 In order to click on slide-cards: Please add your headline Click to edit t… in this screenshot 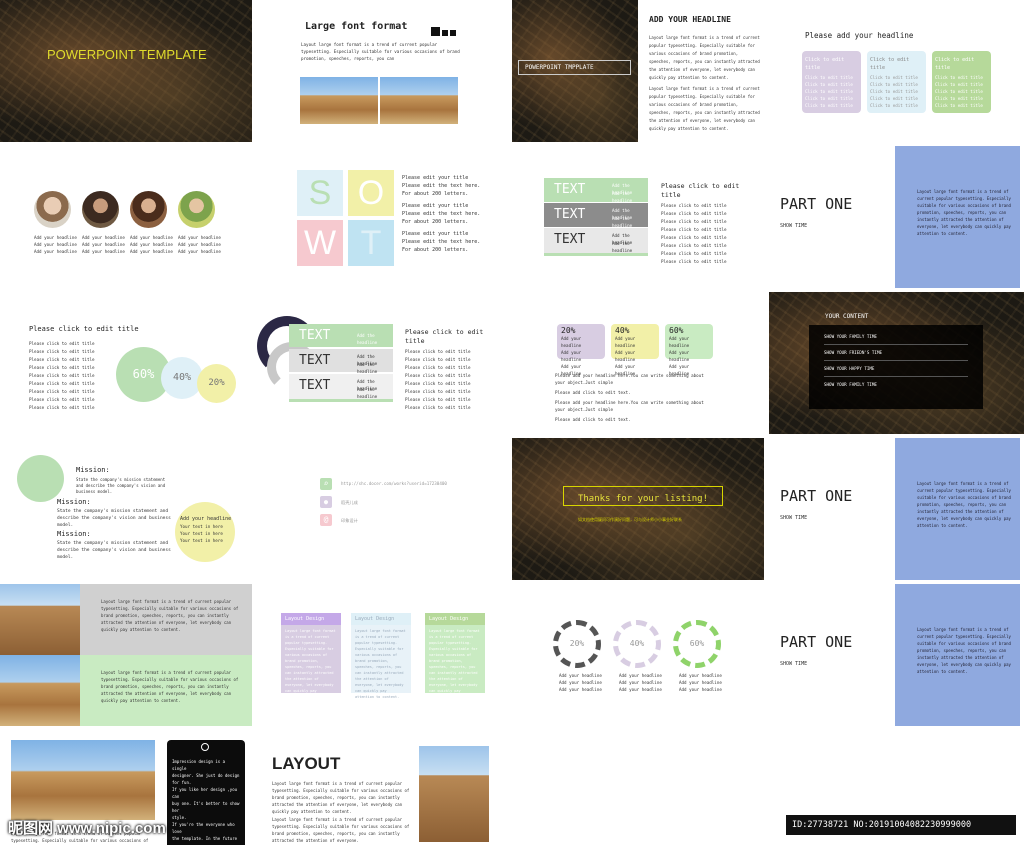, I will do `click(896, 71)`.